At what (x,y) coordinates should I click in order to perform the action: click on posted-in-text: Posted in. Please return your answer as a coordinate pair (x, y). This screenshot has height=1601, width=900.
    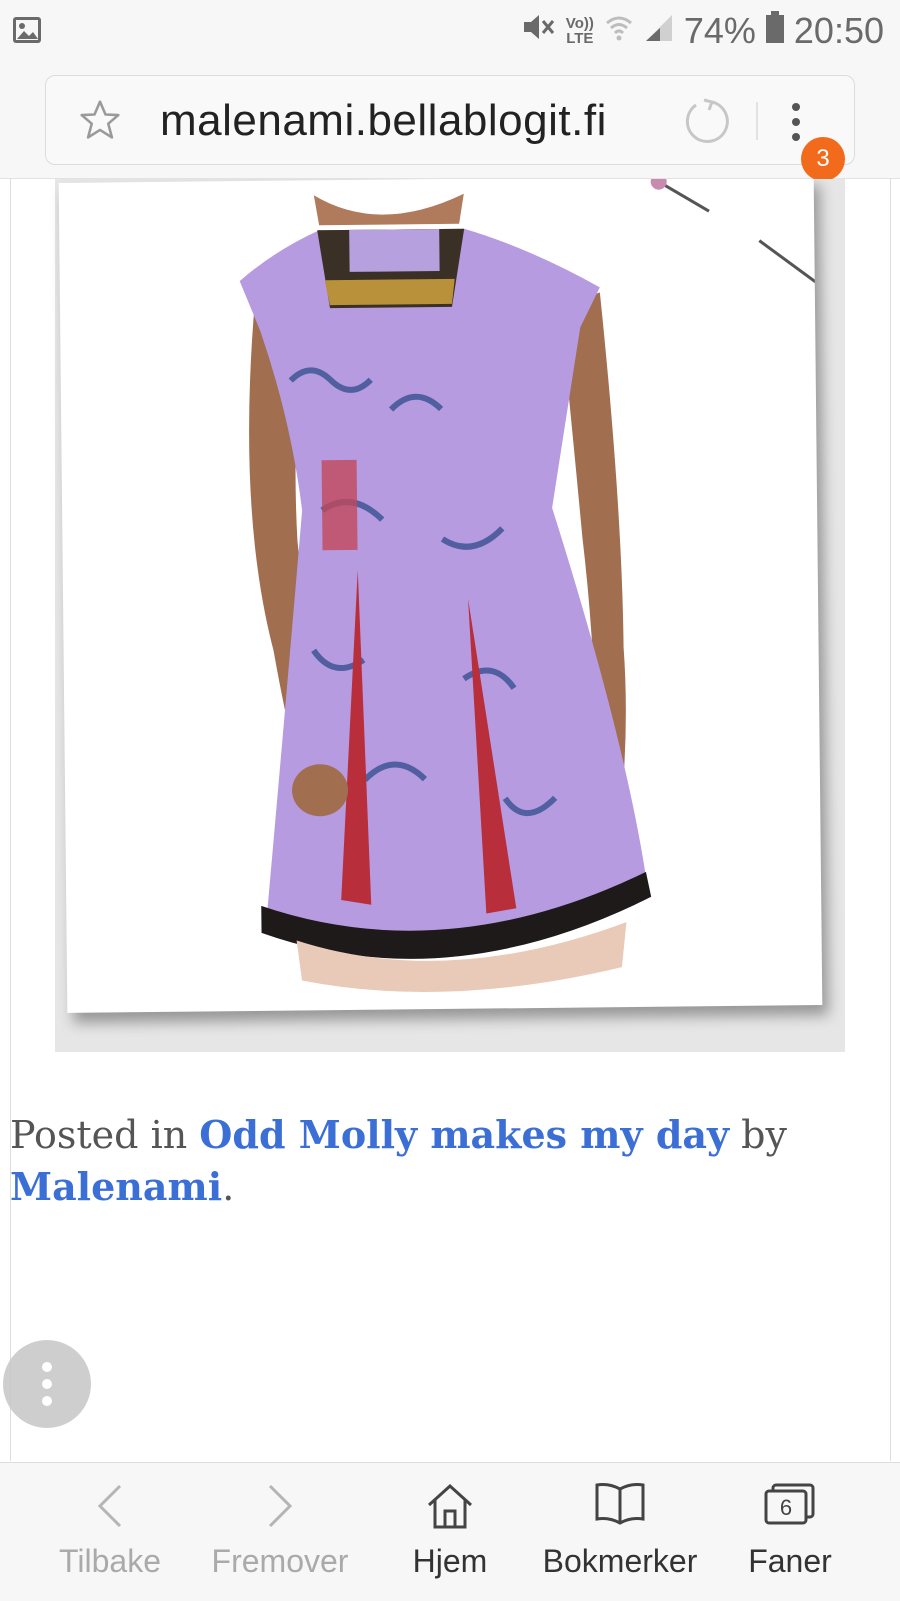
    Looking at the image, I should click on (105, 1135).